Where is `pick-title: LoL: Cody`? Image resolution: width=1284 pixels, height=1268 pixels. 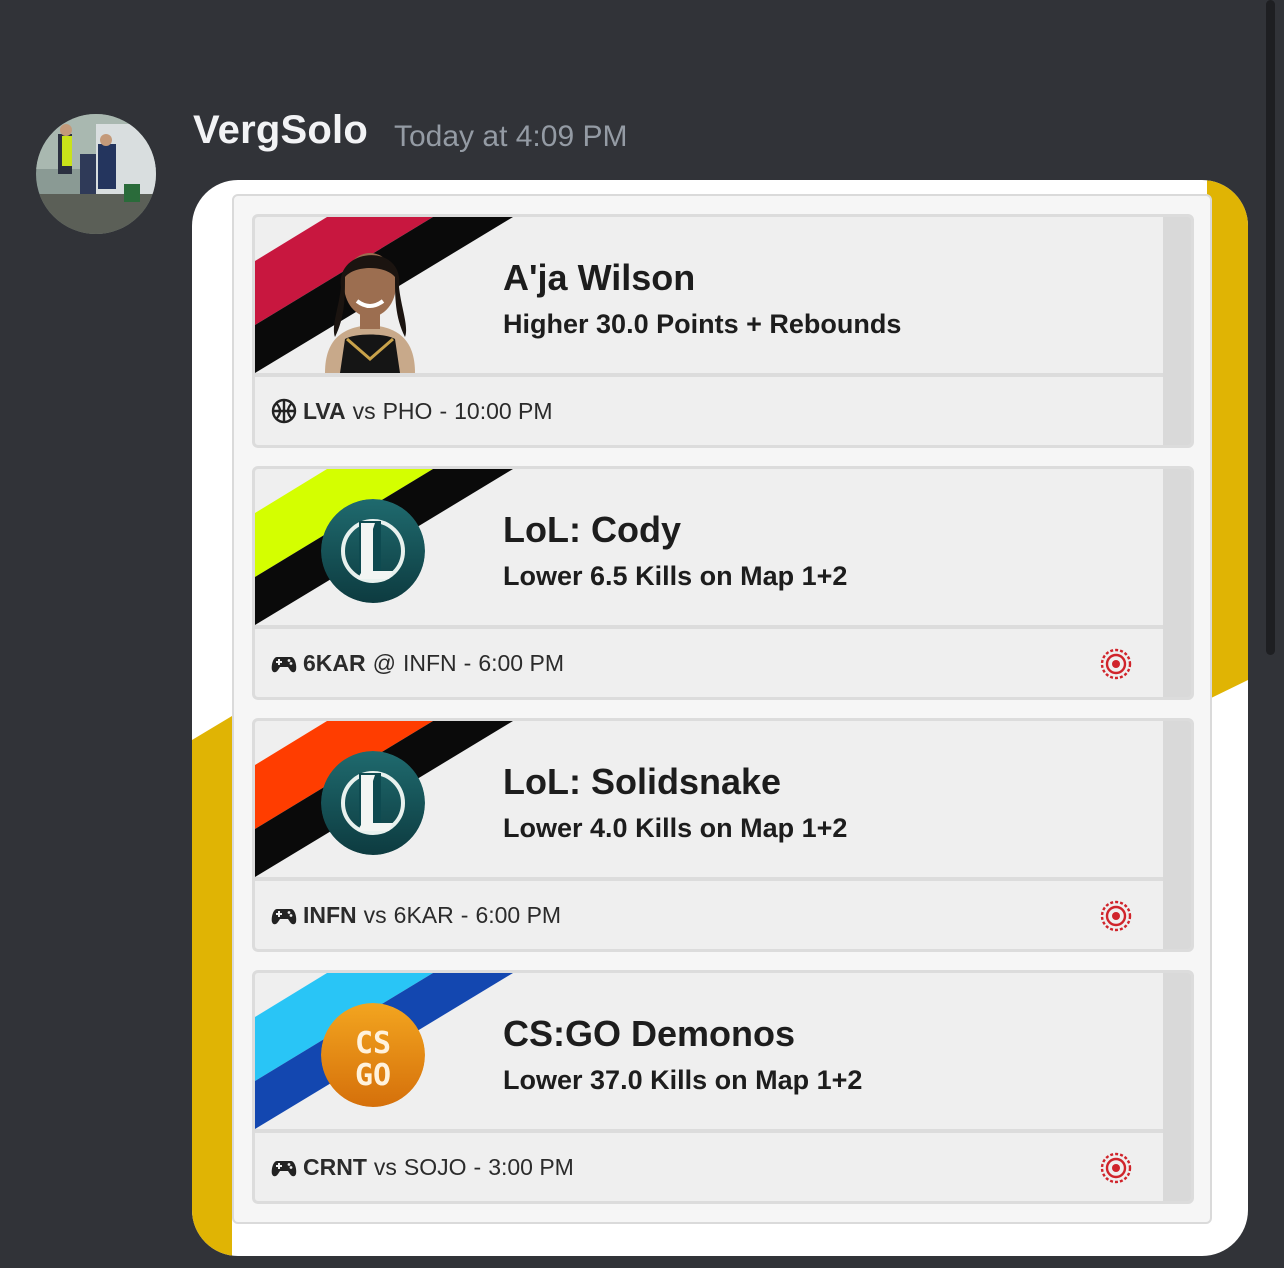
pick-title: LoL: Cody is located at coordinates (592, 529).